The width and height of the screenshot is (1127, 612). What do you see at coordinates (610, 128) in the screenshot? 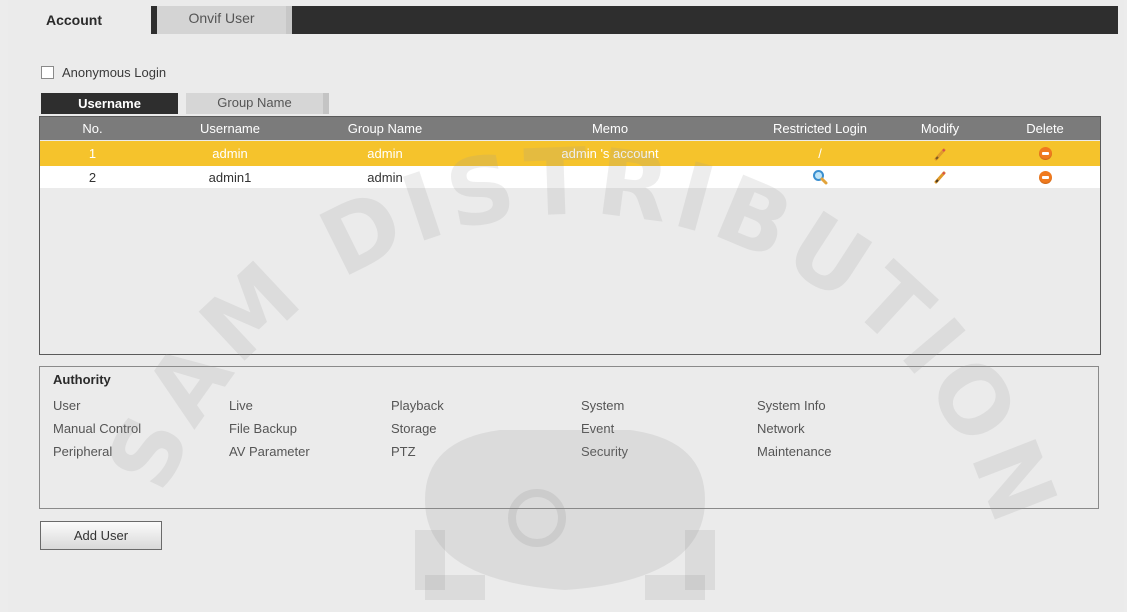
I see `header-memo: Memo` at bounding box center [610, 128].